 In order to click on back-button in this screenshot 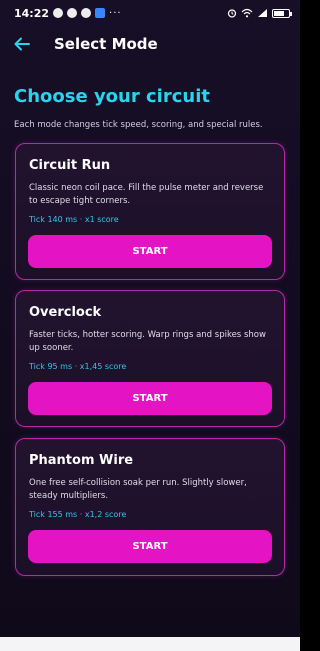, I will do `click(22, 44)`.